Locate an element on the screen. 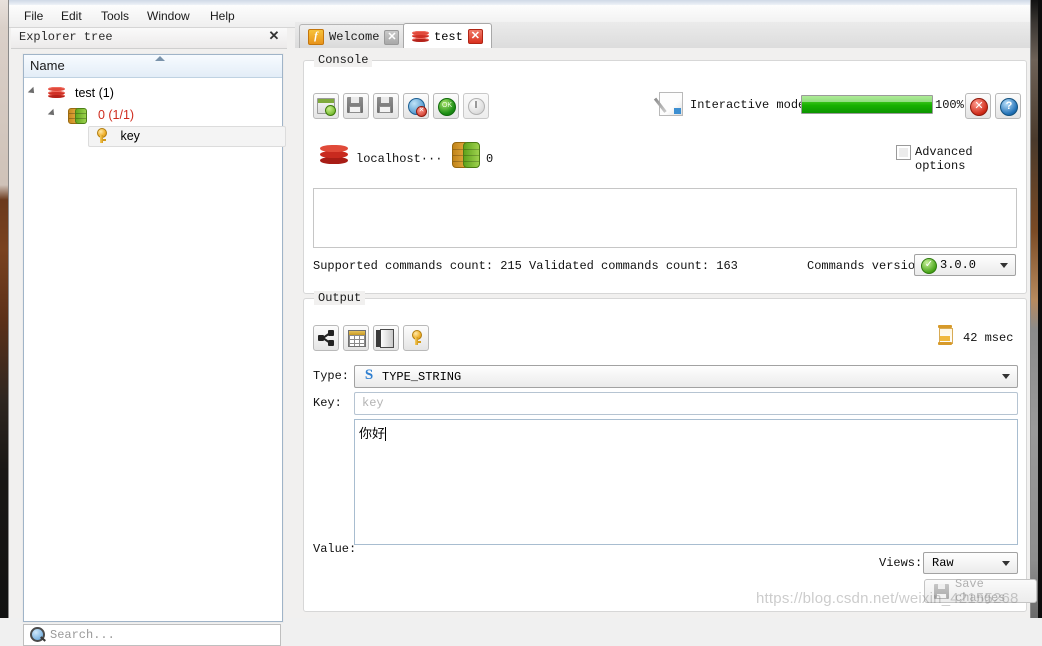 This screenshot has width=1042, height=646. table-icon is located at coordinates (357, 338).